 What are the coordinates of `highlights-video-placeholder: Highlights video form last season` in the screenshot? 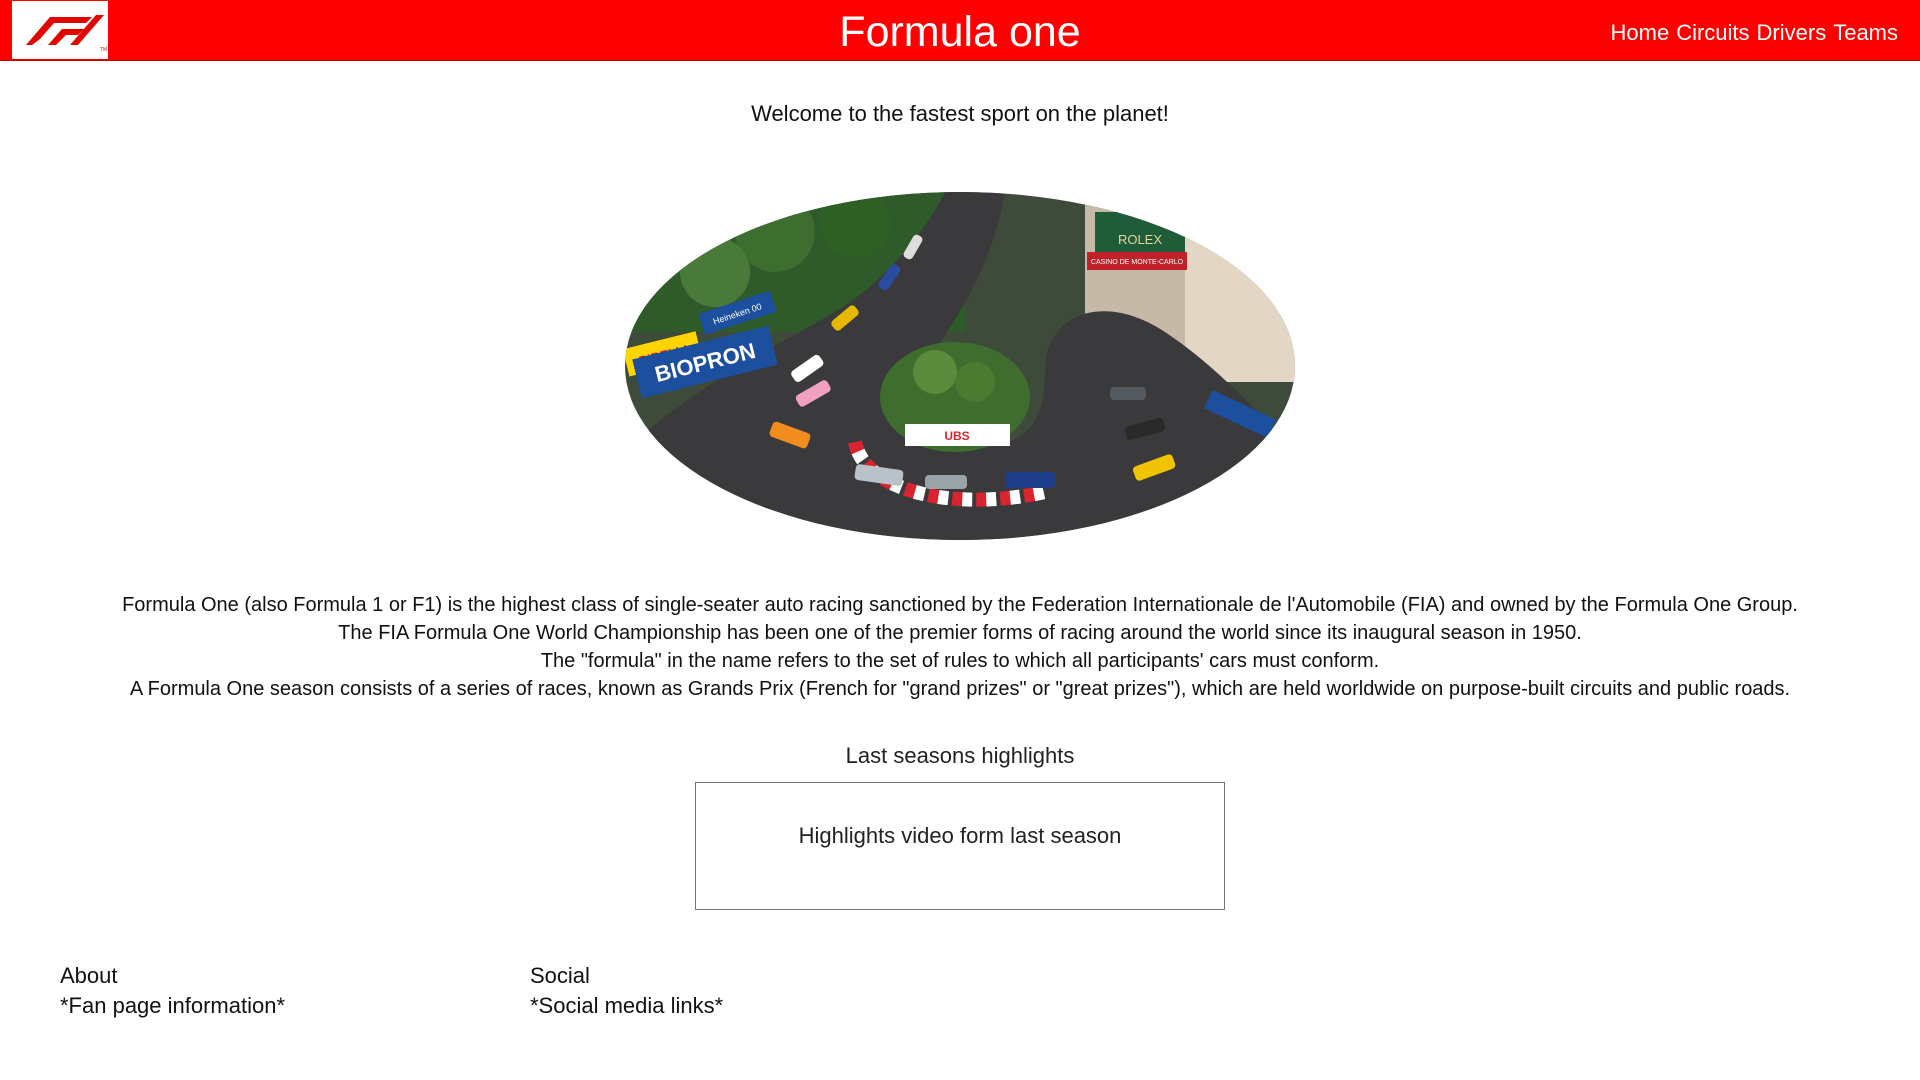 It's located at (960, 846).